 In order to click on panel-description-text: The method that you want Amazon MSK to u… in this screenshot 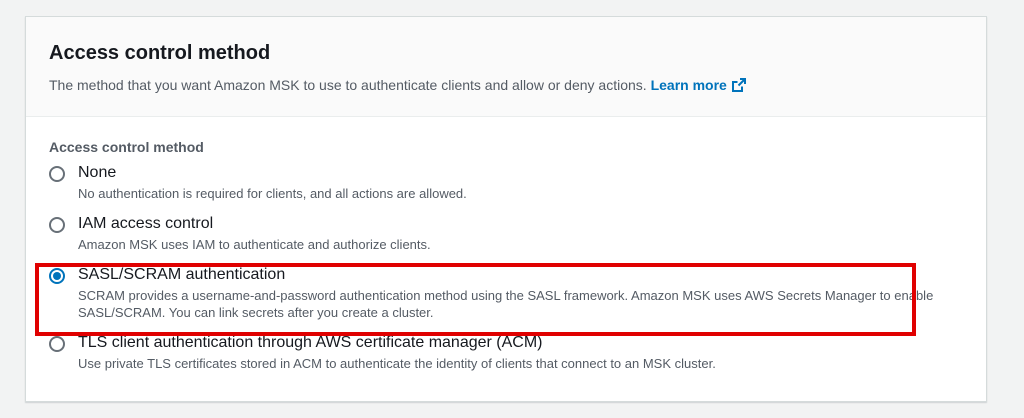, I will do `click(348, 85)`.